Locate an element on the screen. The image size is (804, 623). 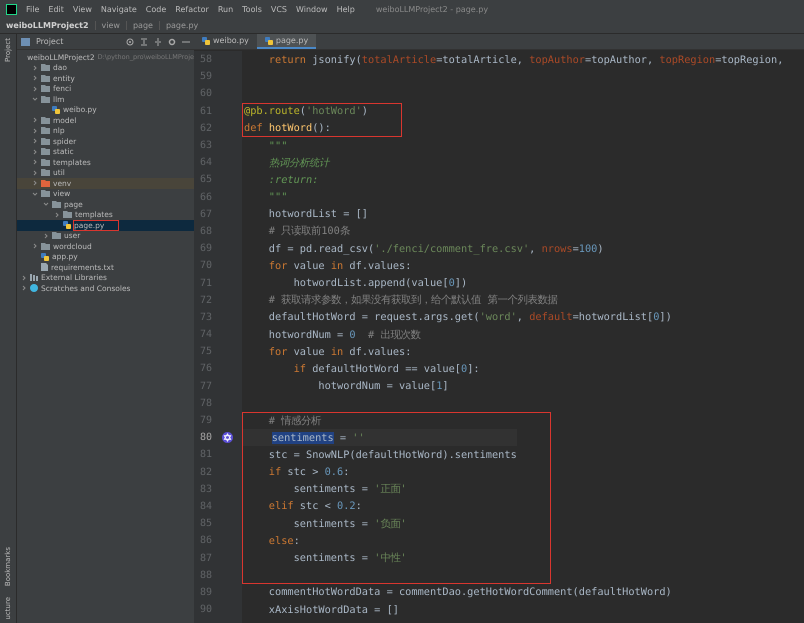
code-line: def hotWord(): is located at coordinates (287, 128).